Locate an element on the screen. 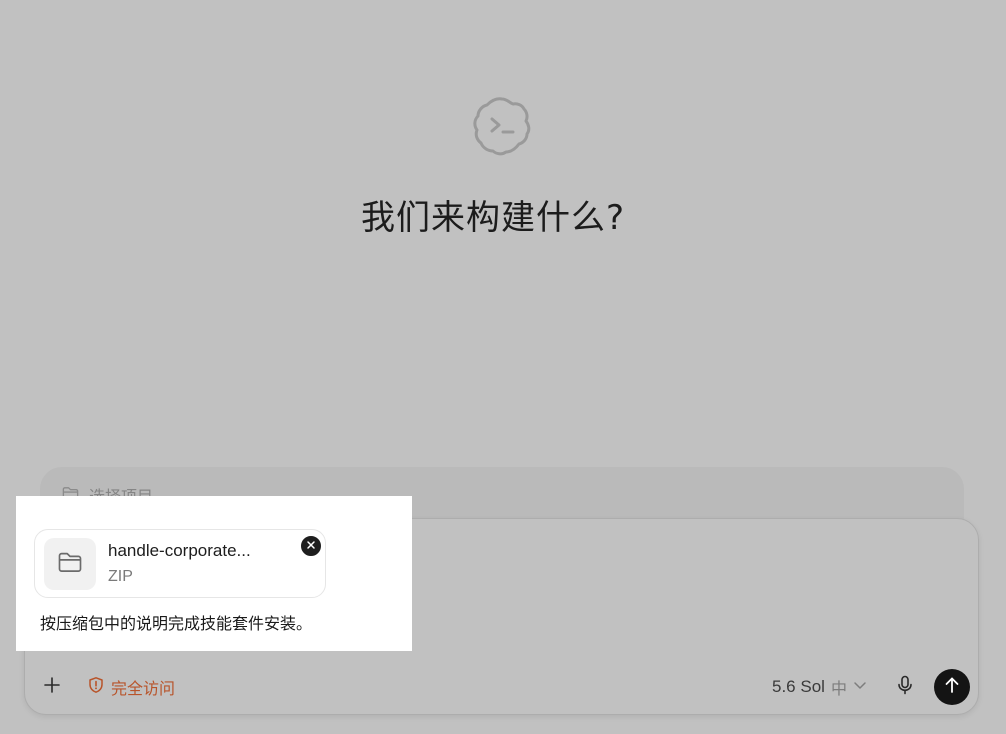 This screenshot has width=1006, height=734. close-icon is located at coordinates (311, 546).